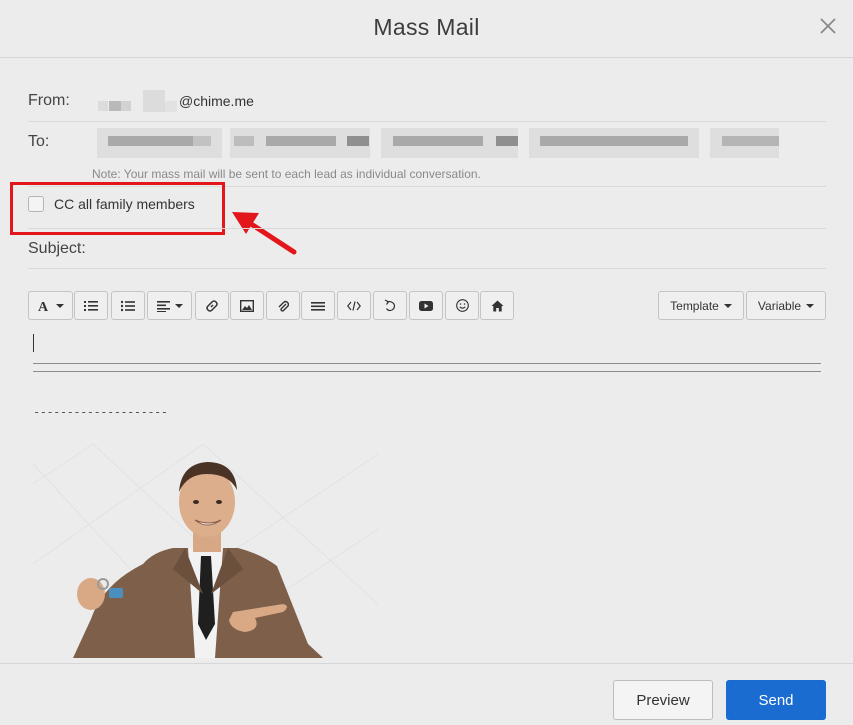 This screenshot has height=725, width=853. What do you see at coordinates (694, 305) in the screenshot?
I see `template-label: Template` at bounding box center [694, 305].